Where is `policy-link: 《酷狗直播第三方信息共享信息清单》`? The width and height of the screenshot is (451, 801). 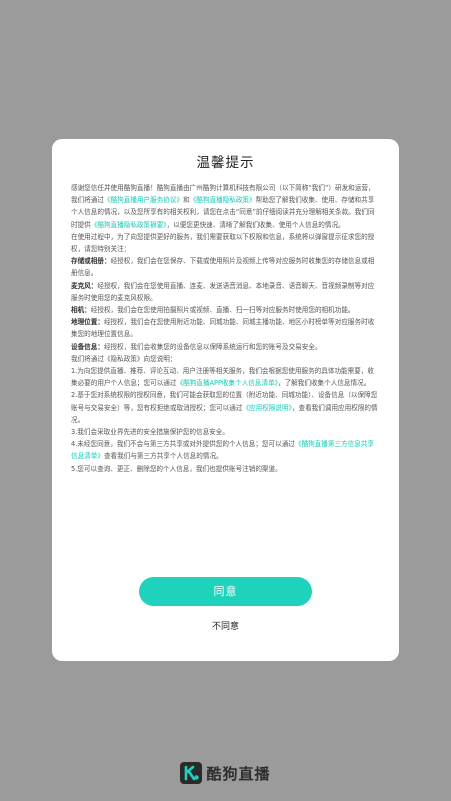 policy-link: 《酷狗直播第三方信息共享信息清单》 is located at coordinates (222, 450).